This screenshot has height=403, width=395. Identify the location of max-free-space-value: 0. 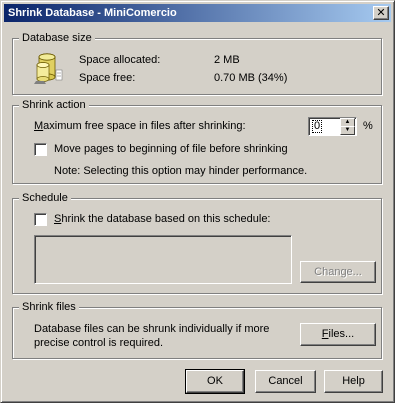
(317, 126).